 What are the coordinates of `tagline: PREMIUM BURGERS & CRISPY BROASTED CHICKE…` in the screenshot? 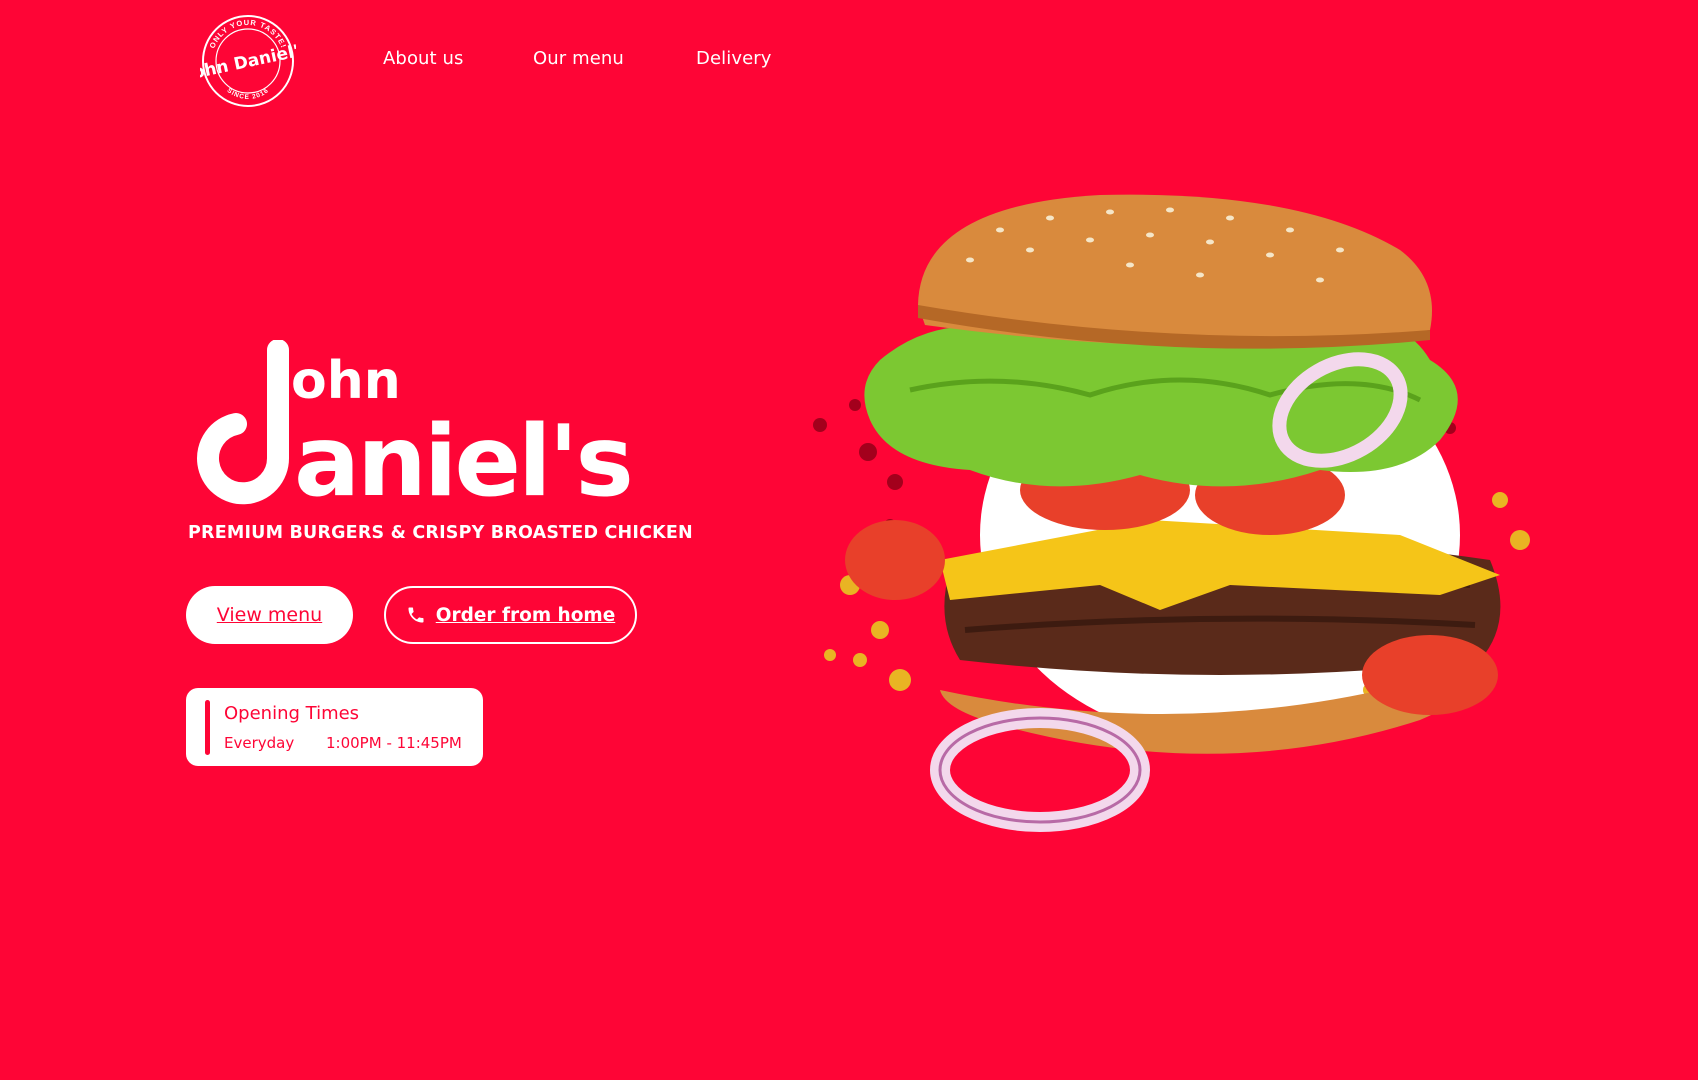 It's located at (440, 533).